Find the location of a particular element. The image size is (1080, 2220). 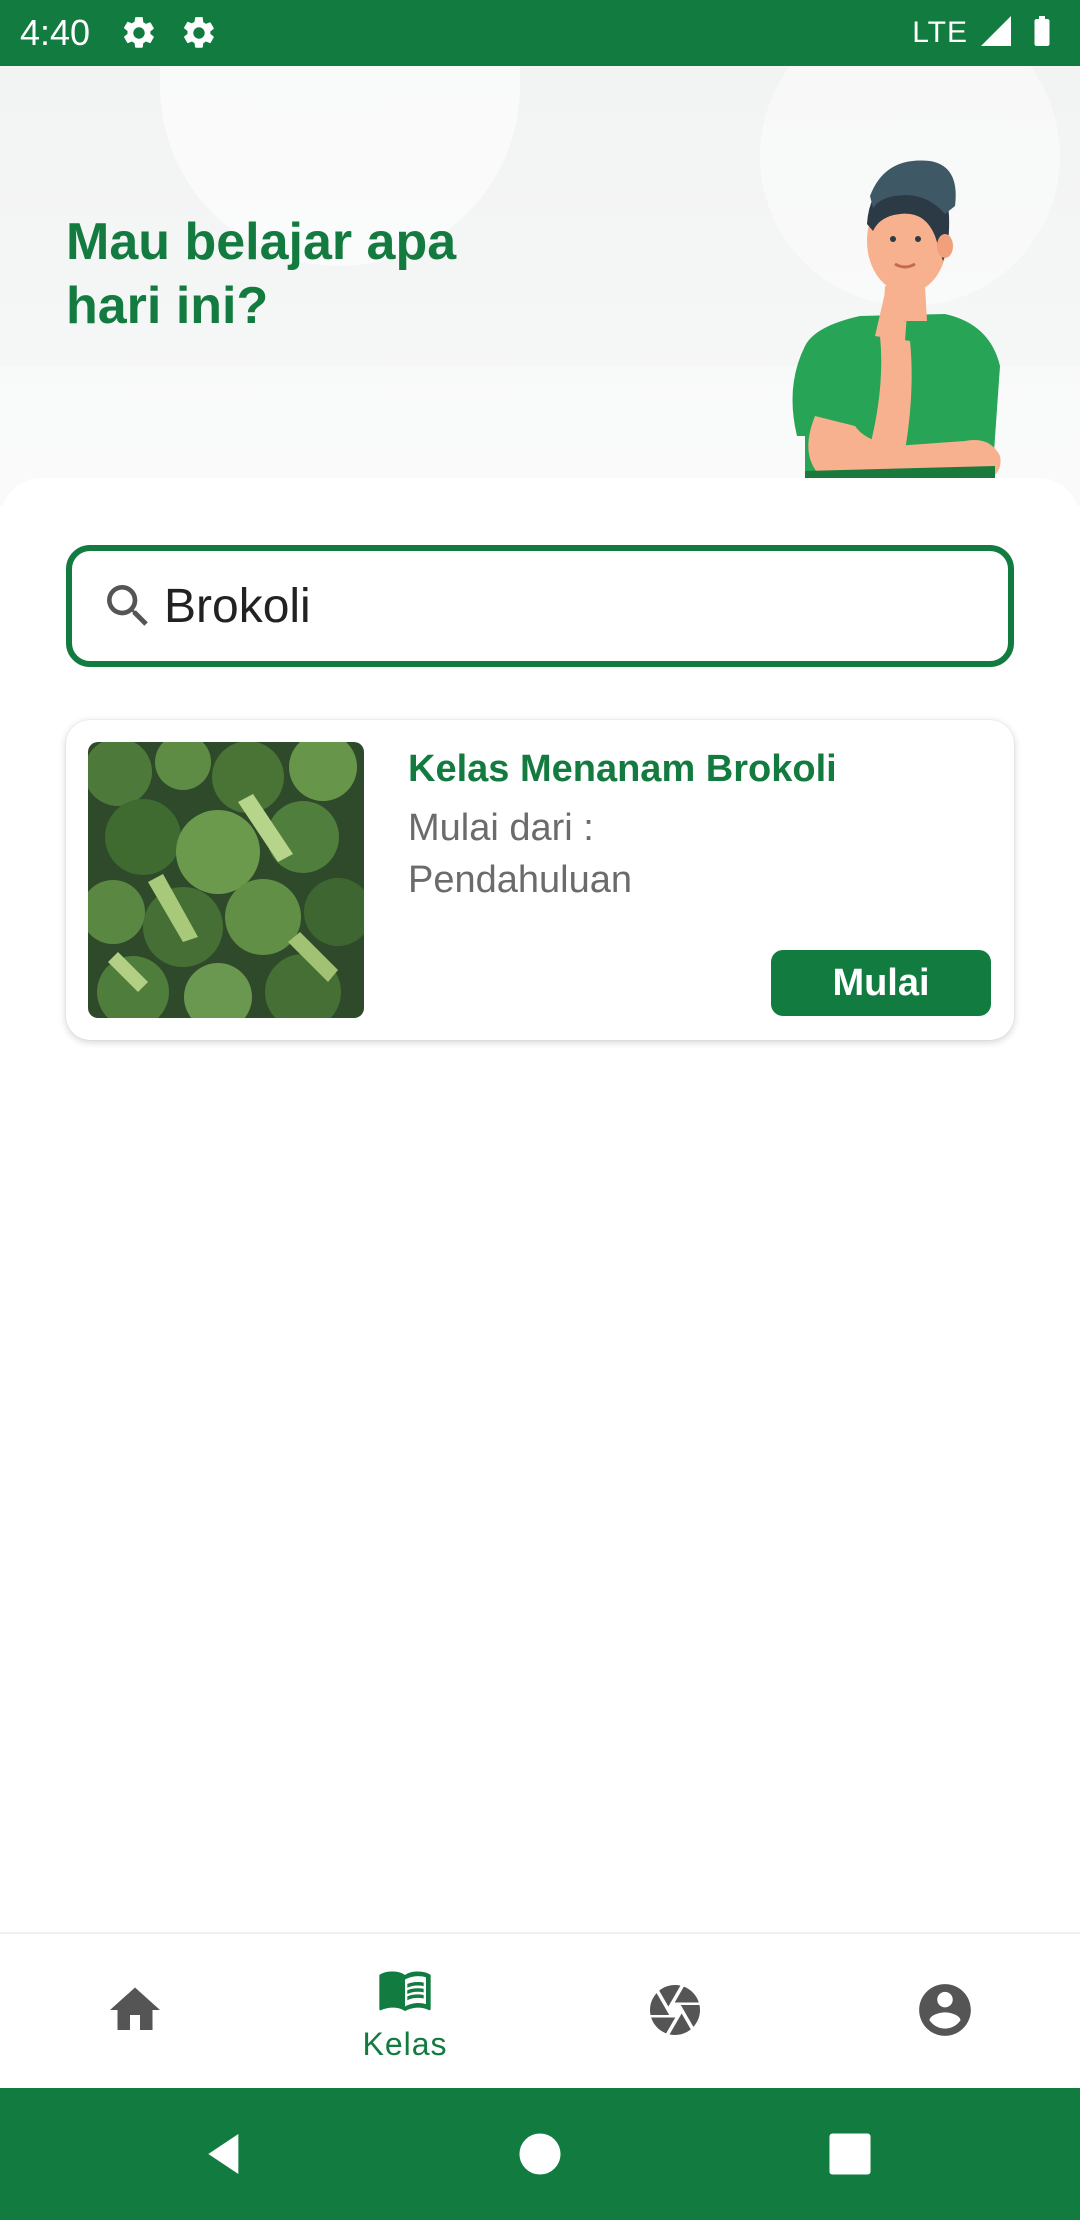

search-box is located at coordinates (540, 606).